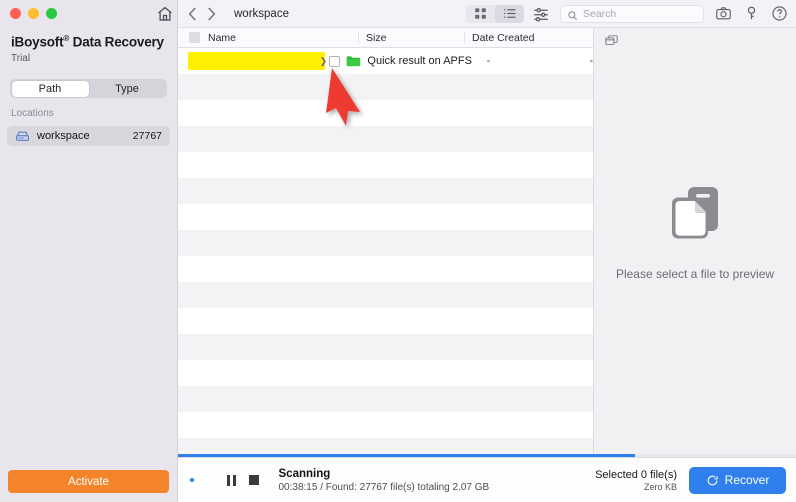 Image resolution: width=796 pixels, height=502 pixels. What do you see at coordinates (192, 480) in the screenshot?
I see `activity-dot-icon` at bounding box center [192, 480].